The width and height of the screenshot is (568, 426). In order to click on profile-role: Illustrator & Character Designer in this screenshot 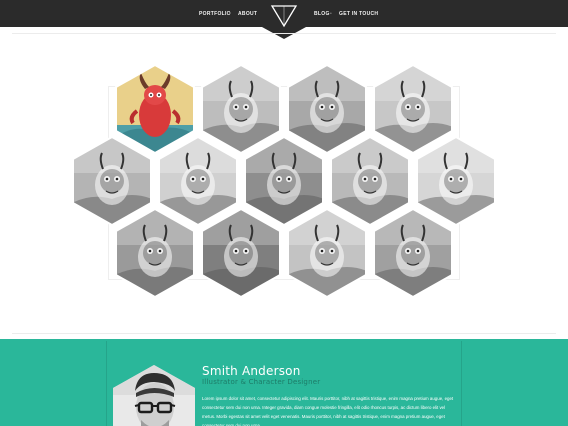, I will do `click(261, 382)`.